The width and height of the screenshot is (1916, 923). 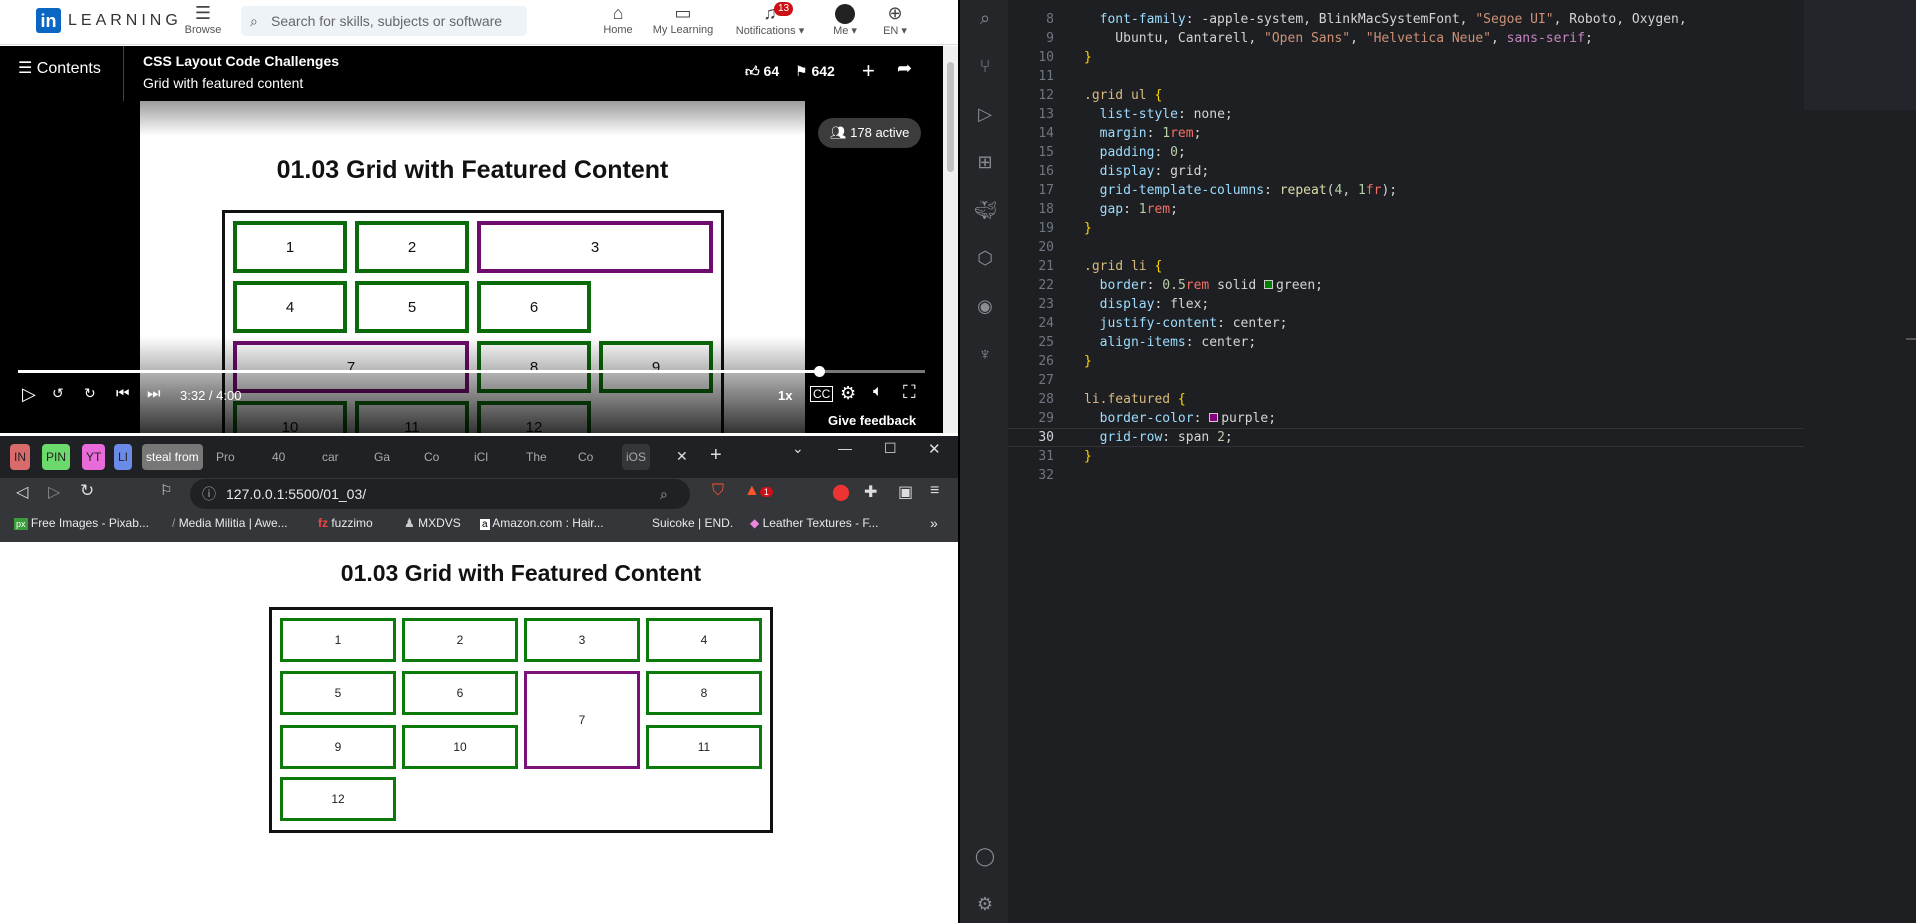 I want to click on tab-search-icon: ⌄, so click(x=798, y=448).